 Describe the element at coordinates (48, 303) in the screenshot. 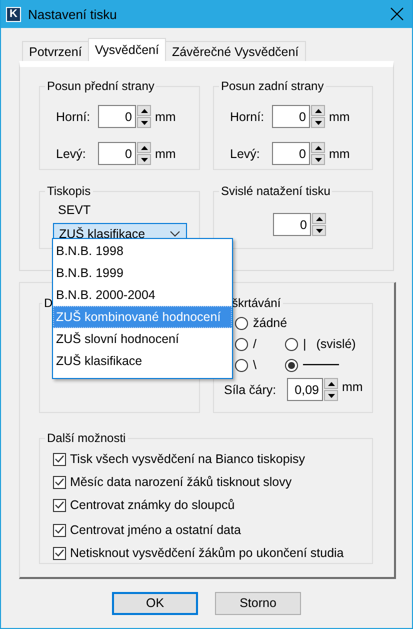

I see `group-title: D` at that location.